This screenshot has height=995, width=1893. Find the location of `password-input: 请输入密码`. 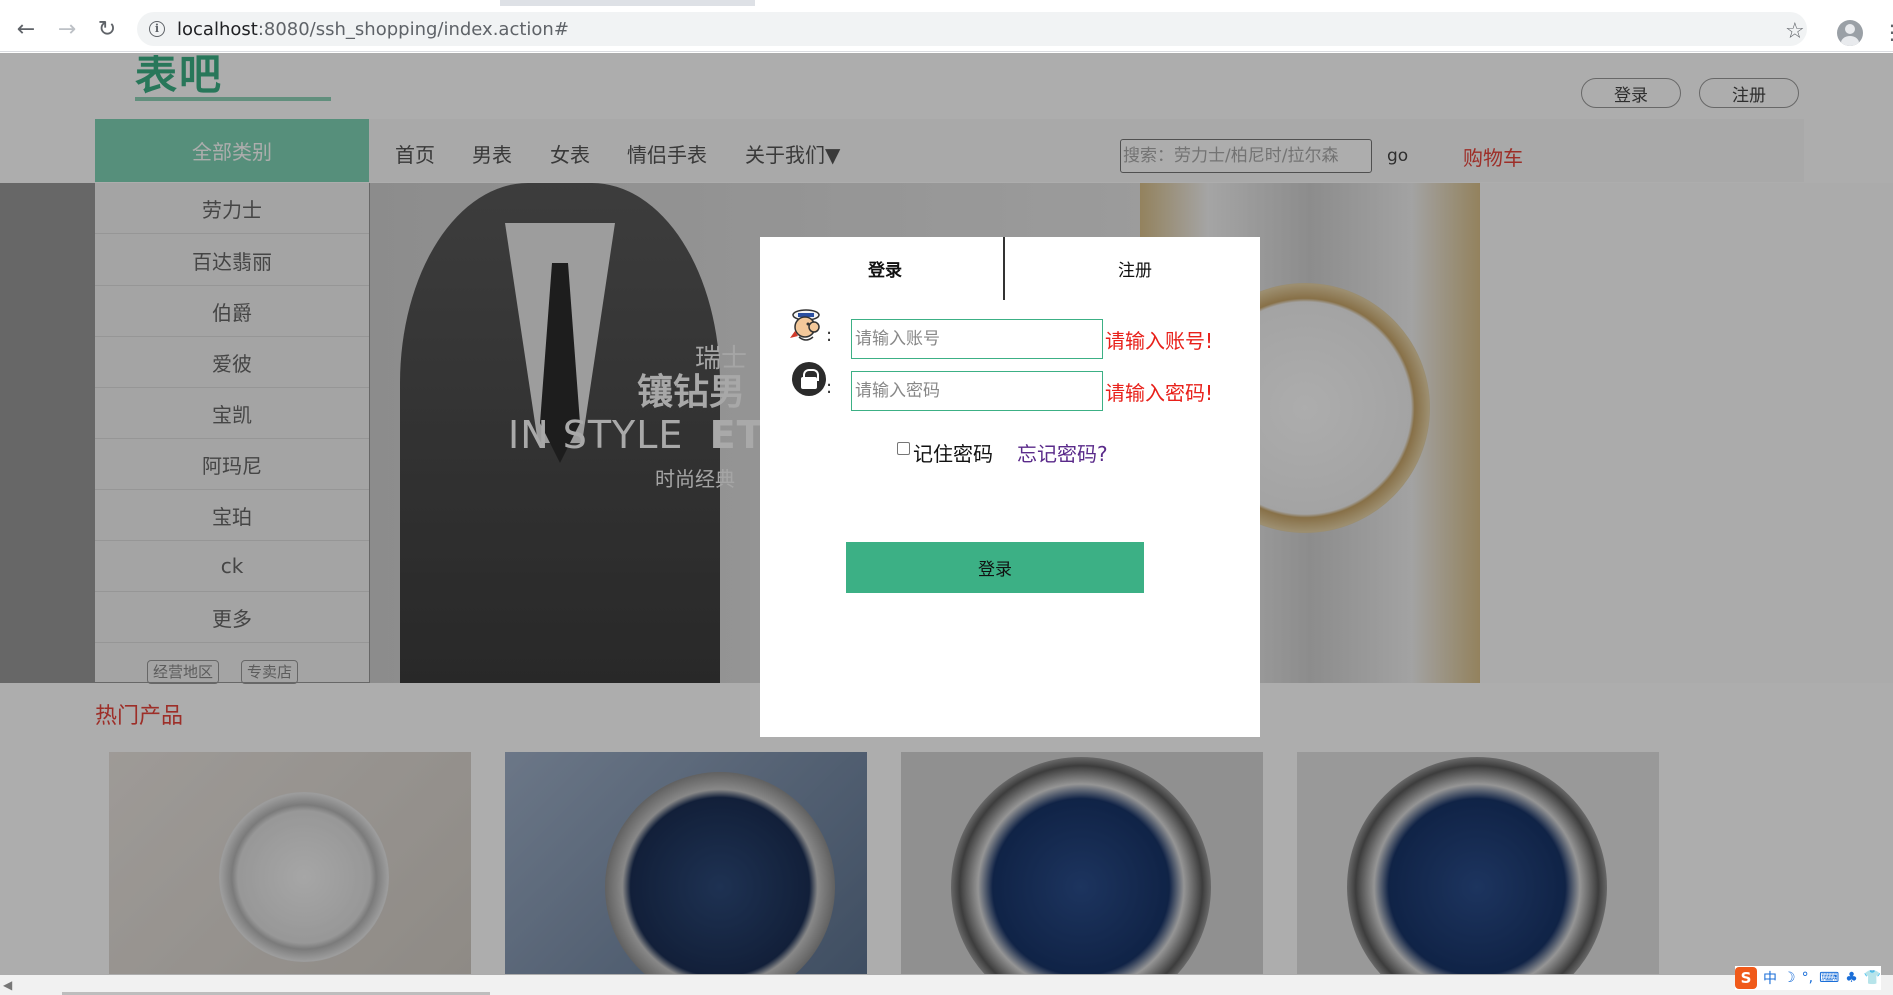

password-input: 请输入密码 is located at coordinates (977, 391).